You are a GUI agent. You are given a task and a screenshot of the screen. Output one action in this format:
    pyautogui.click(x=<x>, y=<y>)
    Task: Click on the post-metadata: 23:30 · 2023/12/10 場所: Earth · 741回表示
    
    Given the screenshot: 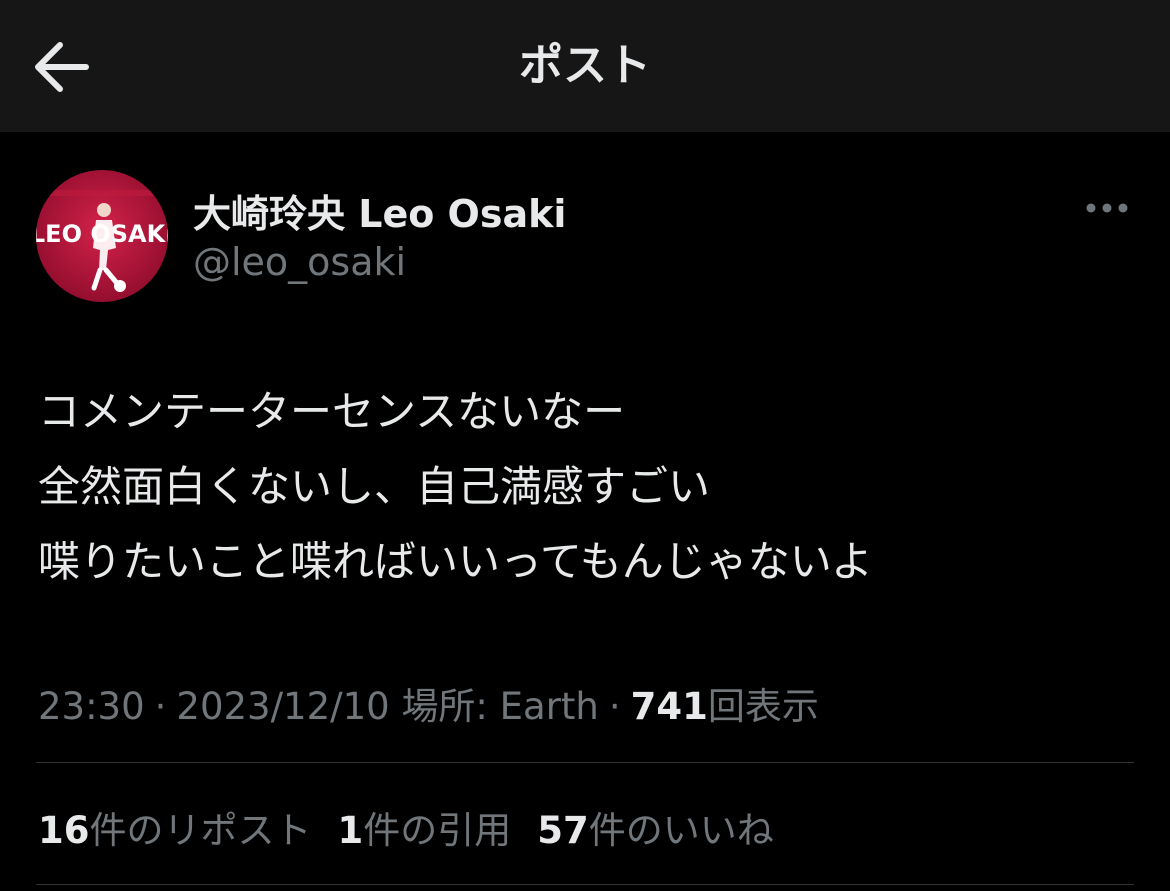 What is the action you would take?
    pyautogui.click(x=428, y=703)
    